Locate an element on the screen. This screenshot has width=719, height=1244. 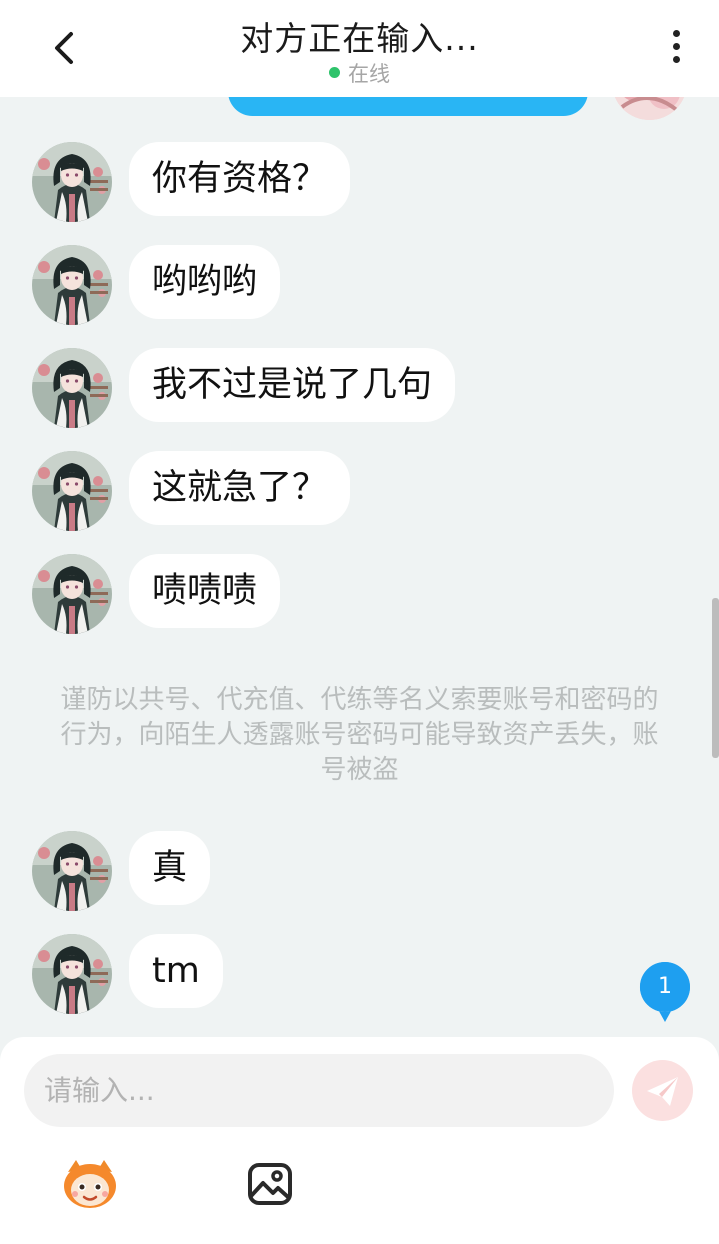
online-status-label: 在线 is located at coordinates (369, 74).